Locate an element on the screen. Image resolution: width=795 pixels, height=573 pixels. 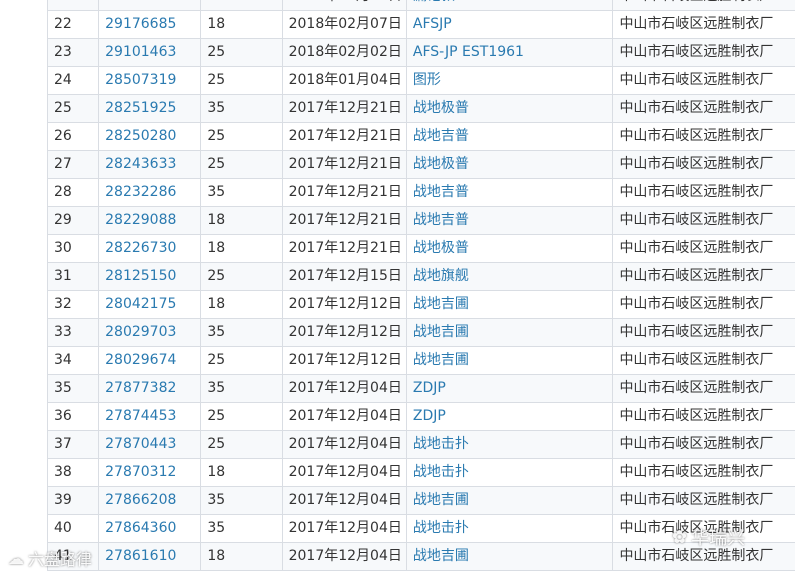
registration-number-link: 29100021 is located at coordinates (150, 5).